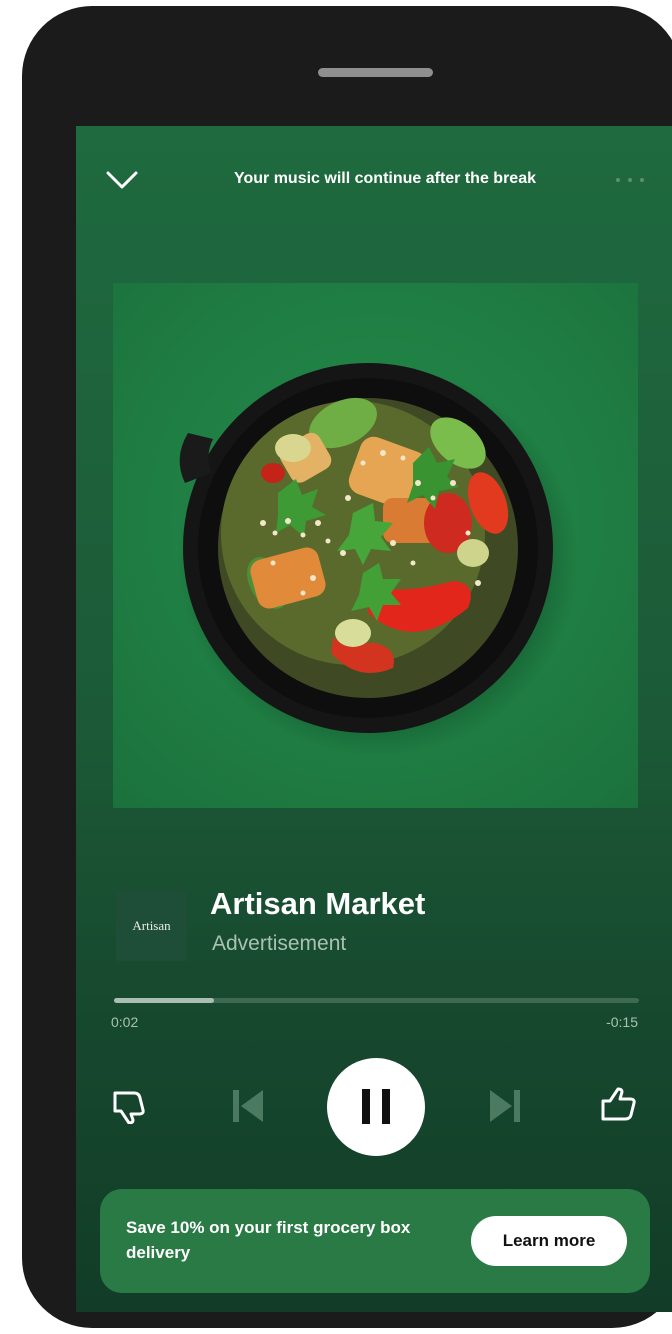 The image size is (672, 1334). I want to click on track-subtitle: Advertisement, so click(279, 943).